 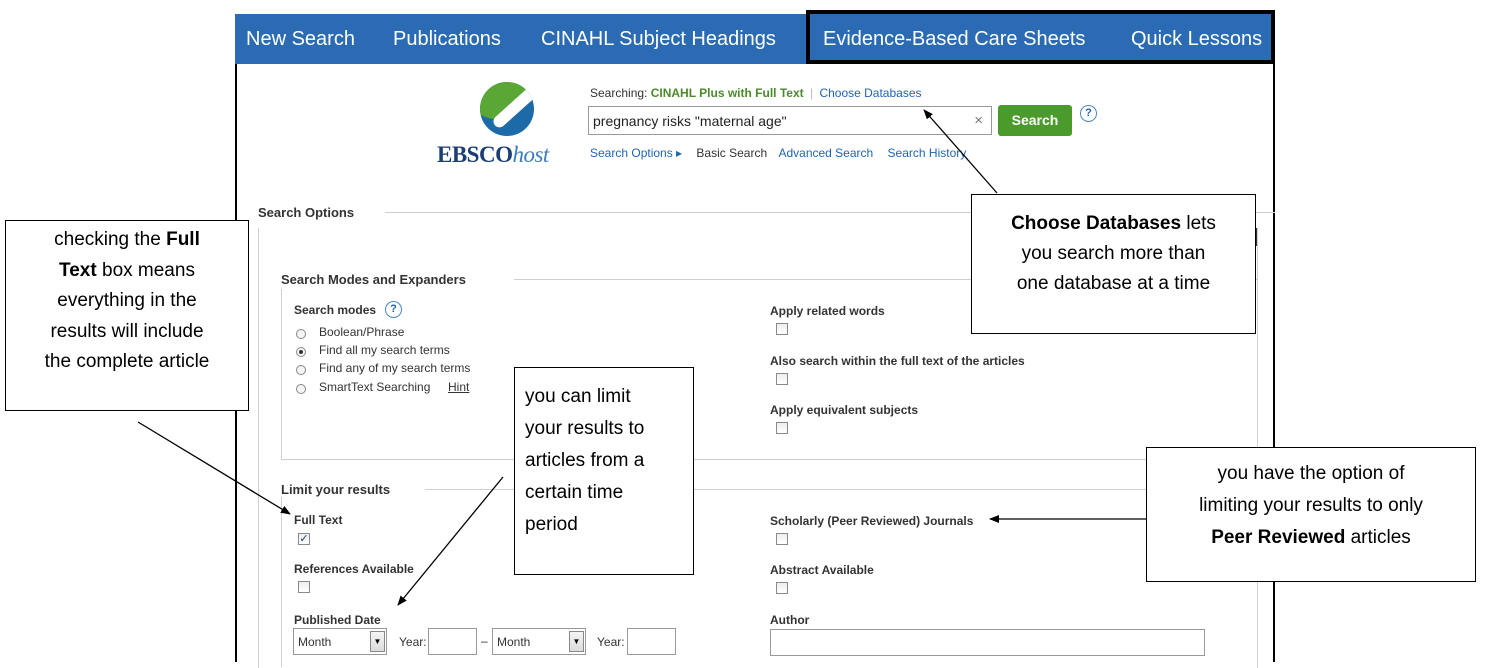 What do you see at coordinates (870, 93) in the screenshot?
I see `choose-databases-link: Choose Databases` at bounding box center [870, 93].